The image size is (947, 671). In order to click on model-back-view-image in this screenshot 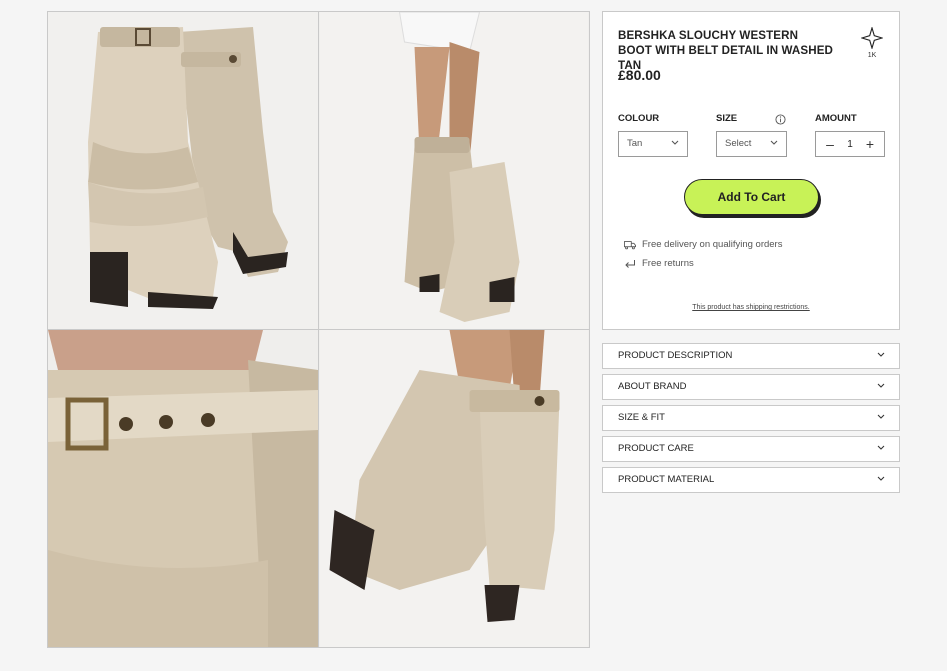, I will do `click(454, 488)`.